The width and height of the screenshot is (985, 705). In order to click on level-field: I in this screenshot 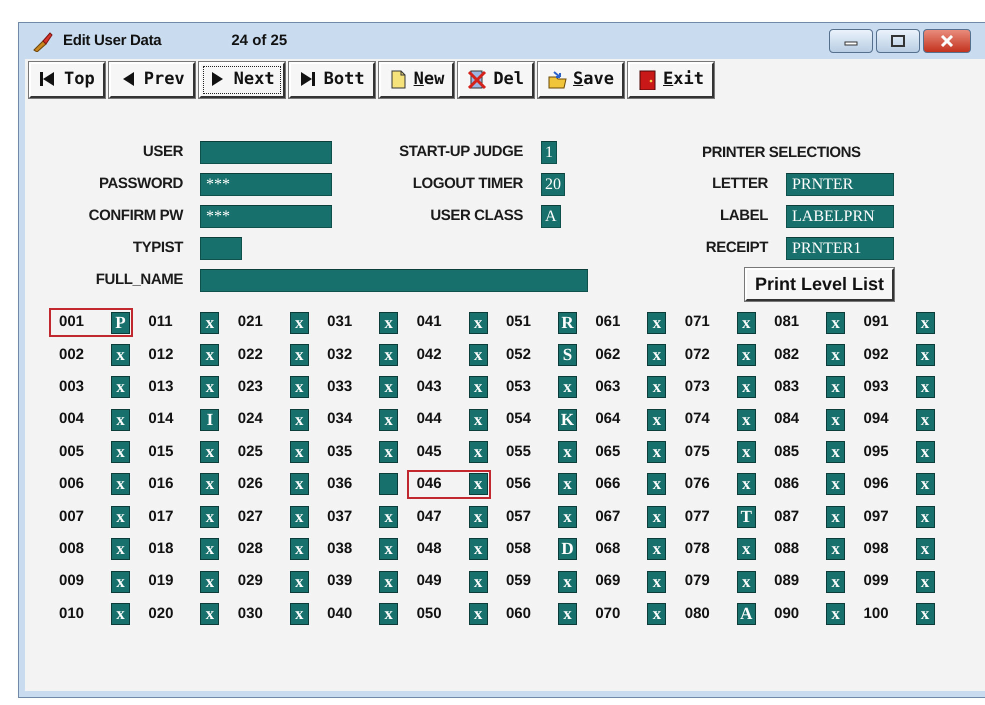, I will do `click(210, 419)`.